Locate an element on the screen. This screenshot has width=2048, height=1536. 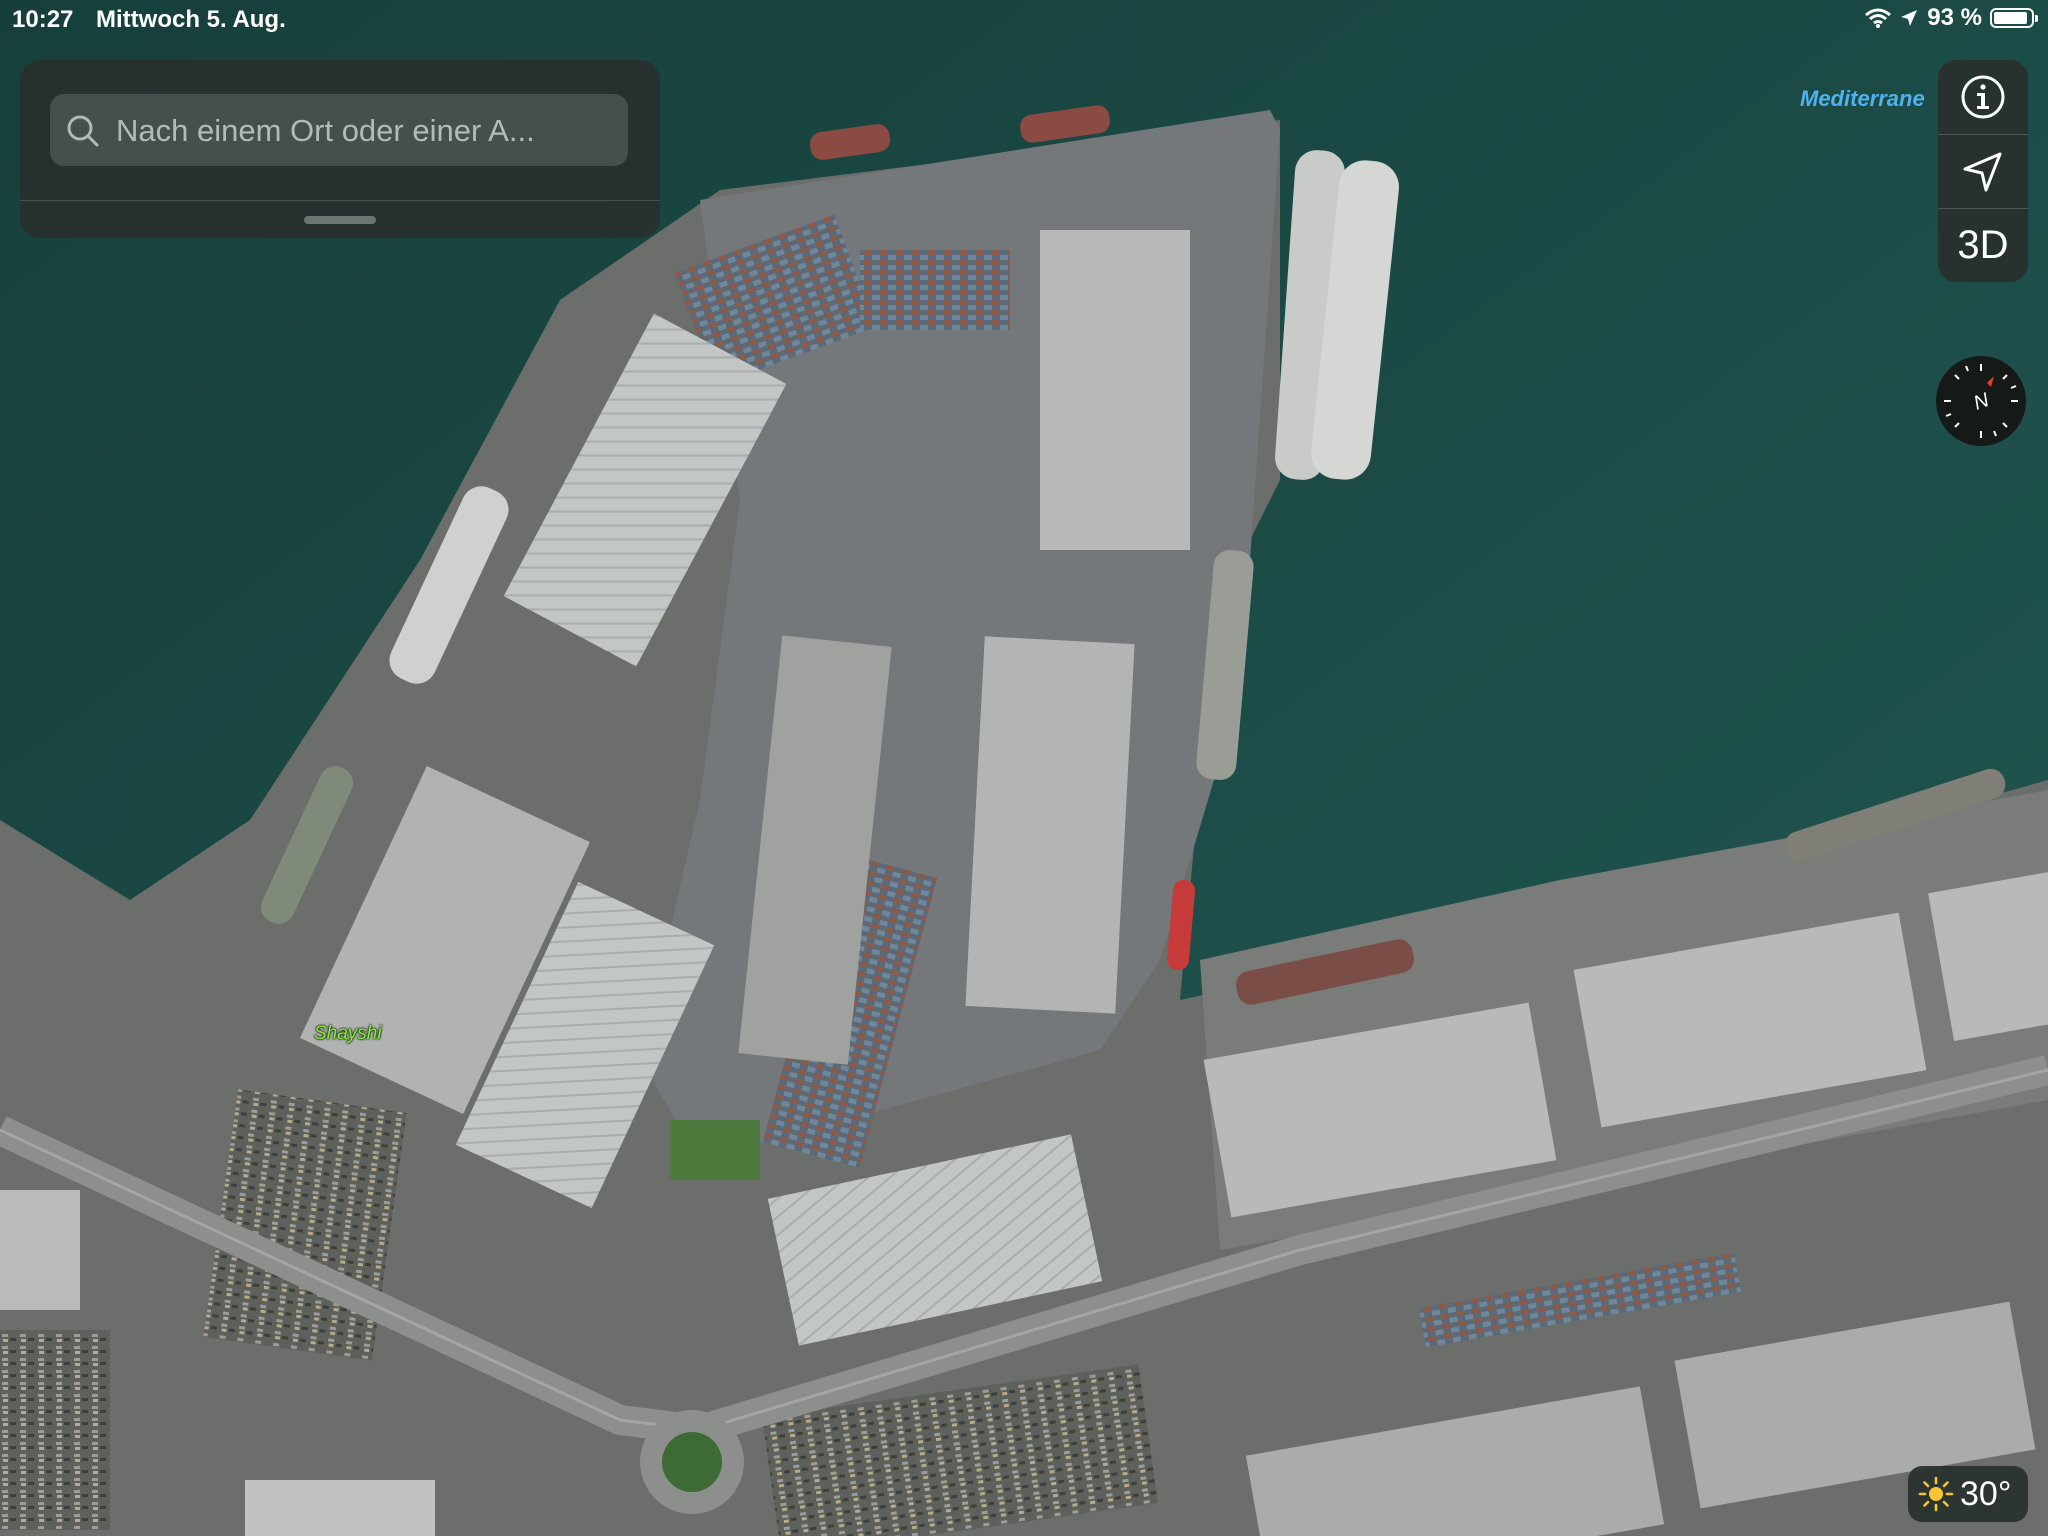
weather-temperature: 30° is located at coordinates (1986, 1493).